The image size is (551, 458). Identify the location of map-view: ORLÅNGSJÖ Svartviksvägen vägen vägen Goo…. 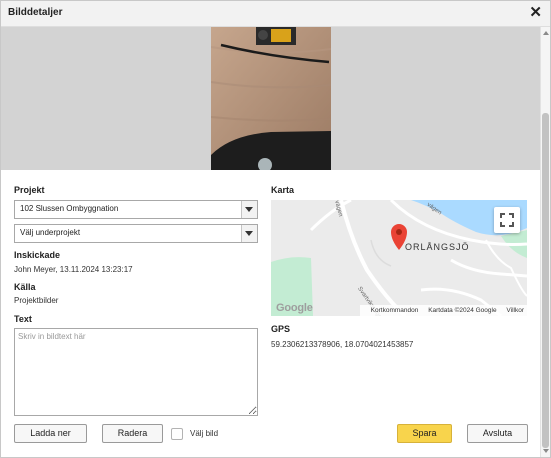
(399, 258).